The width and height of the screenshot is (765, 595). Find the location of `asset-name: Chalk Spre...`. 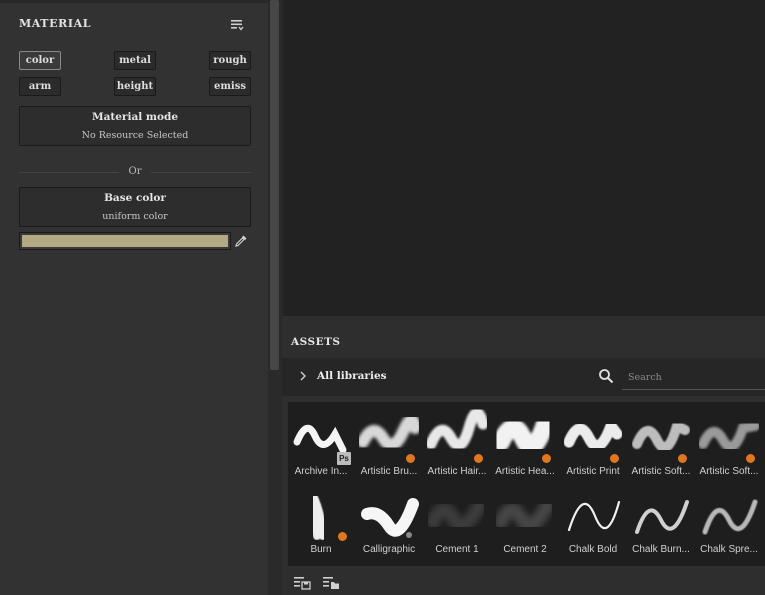

asset-name: Chalk Spre... is located at coordinates (729, 549).